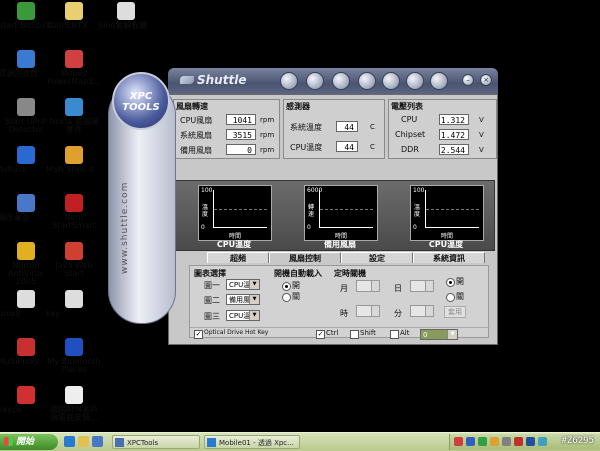  I want to click on desktop-icon: Sino繁解軟體, so click(126, 16).